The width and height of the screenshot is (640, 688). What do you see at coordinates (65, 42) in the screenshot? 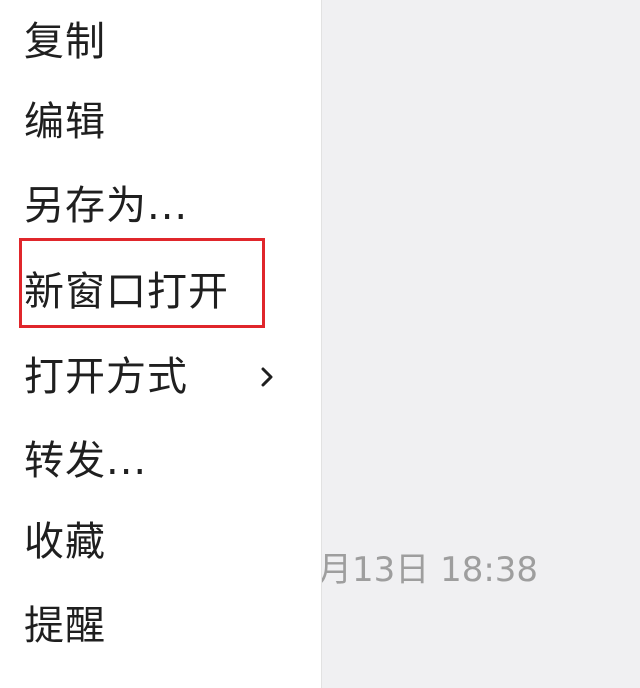
I see `menu-item-label: 复制` at bounding box center [65, 42].